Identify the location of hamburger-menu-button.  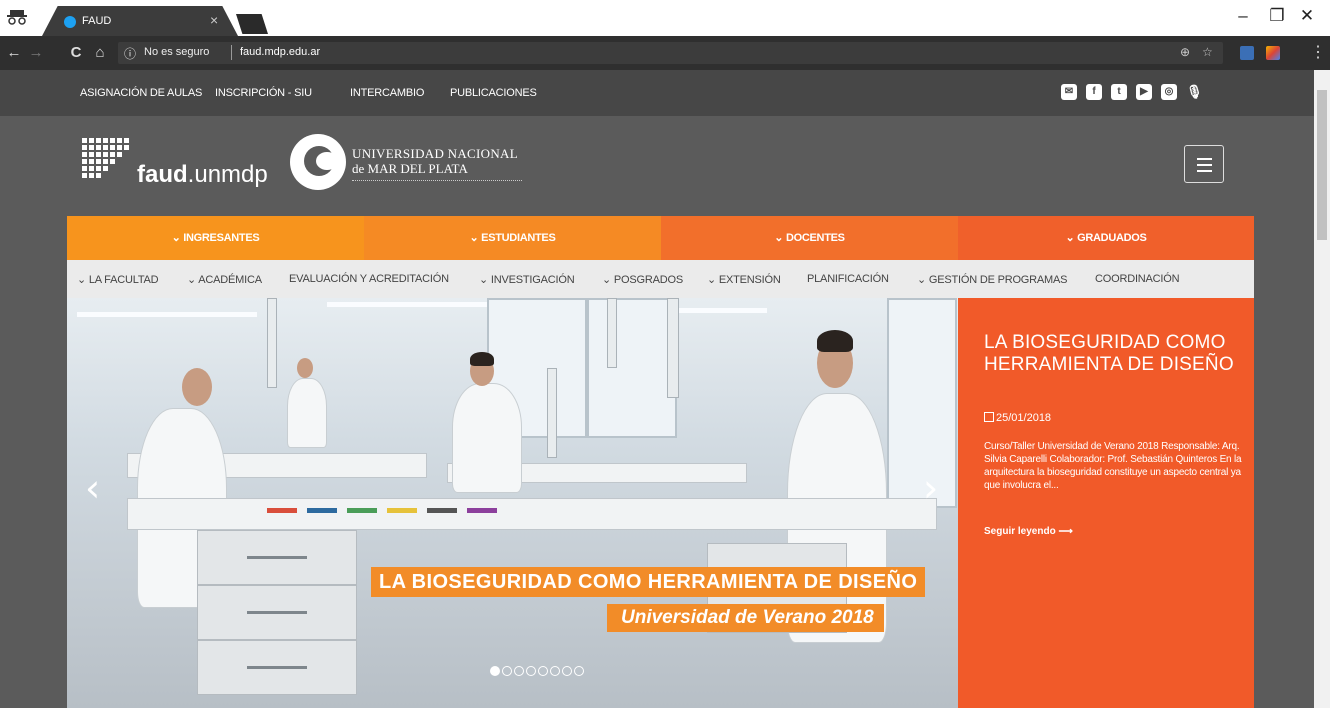
(1204, 164).